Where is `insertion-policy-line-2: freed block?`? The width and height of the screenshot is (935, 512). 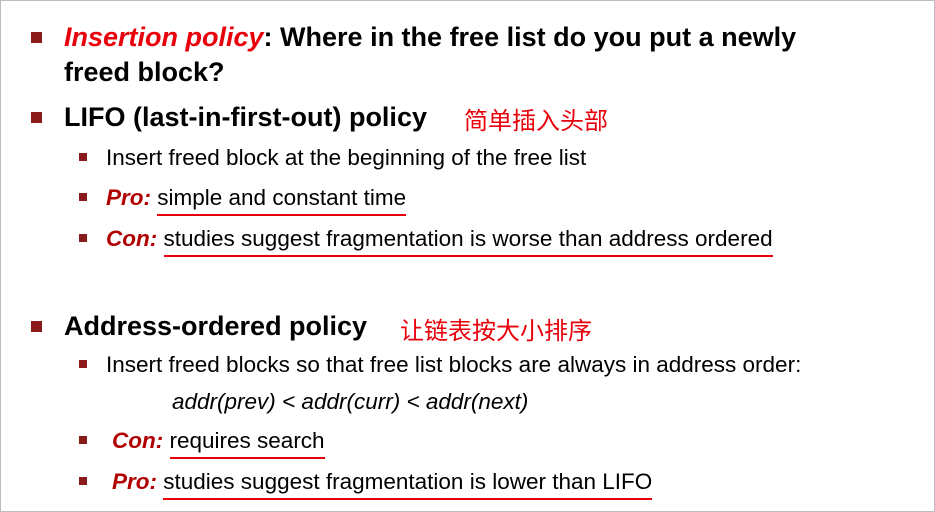
insertion-policy-line-2: freed block? is located at coordinates (144, 72).